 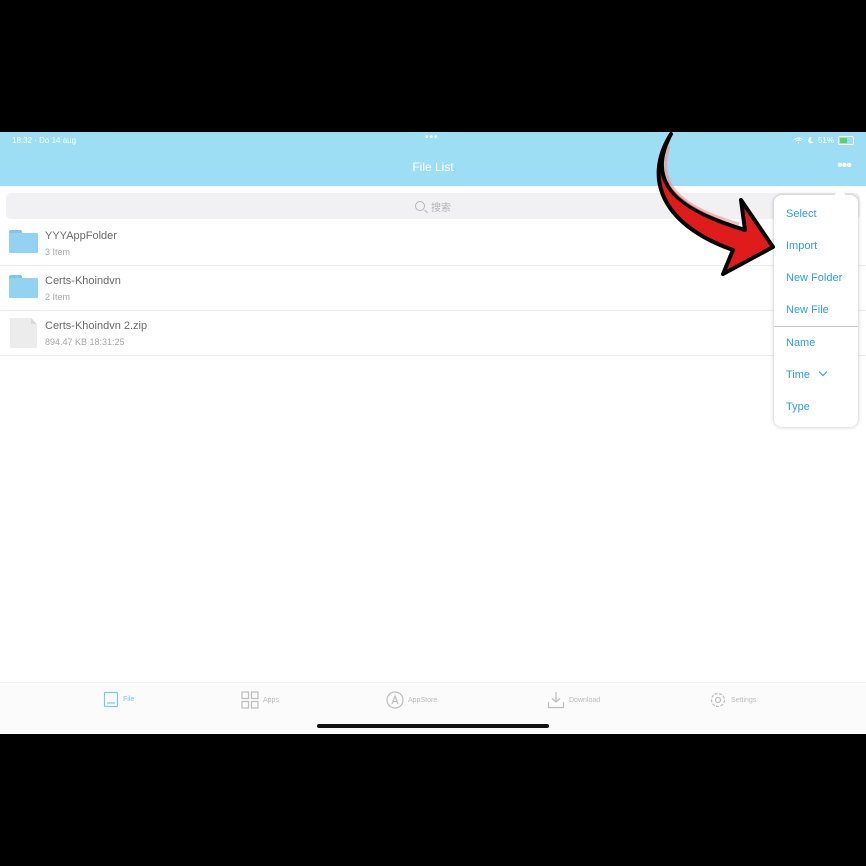 I want to click on menu-divider, so click(x=816, y=326).